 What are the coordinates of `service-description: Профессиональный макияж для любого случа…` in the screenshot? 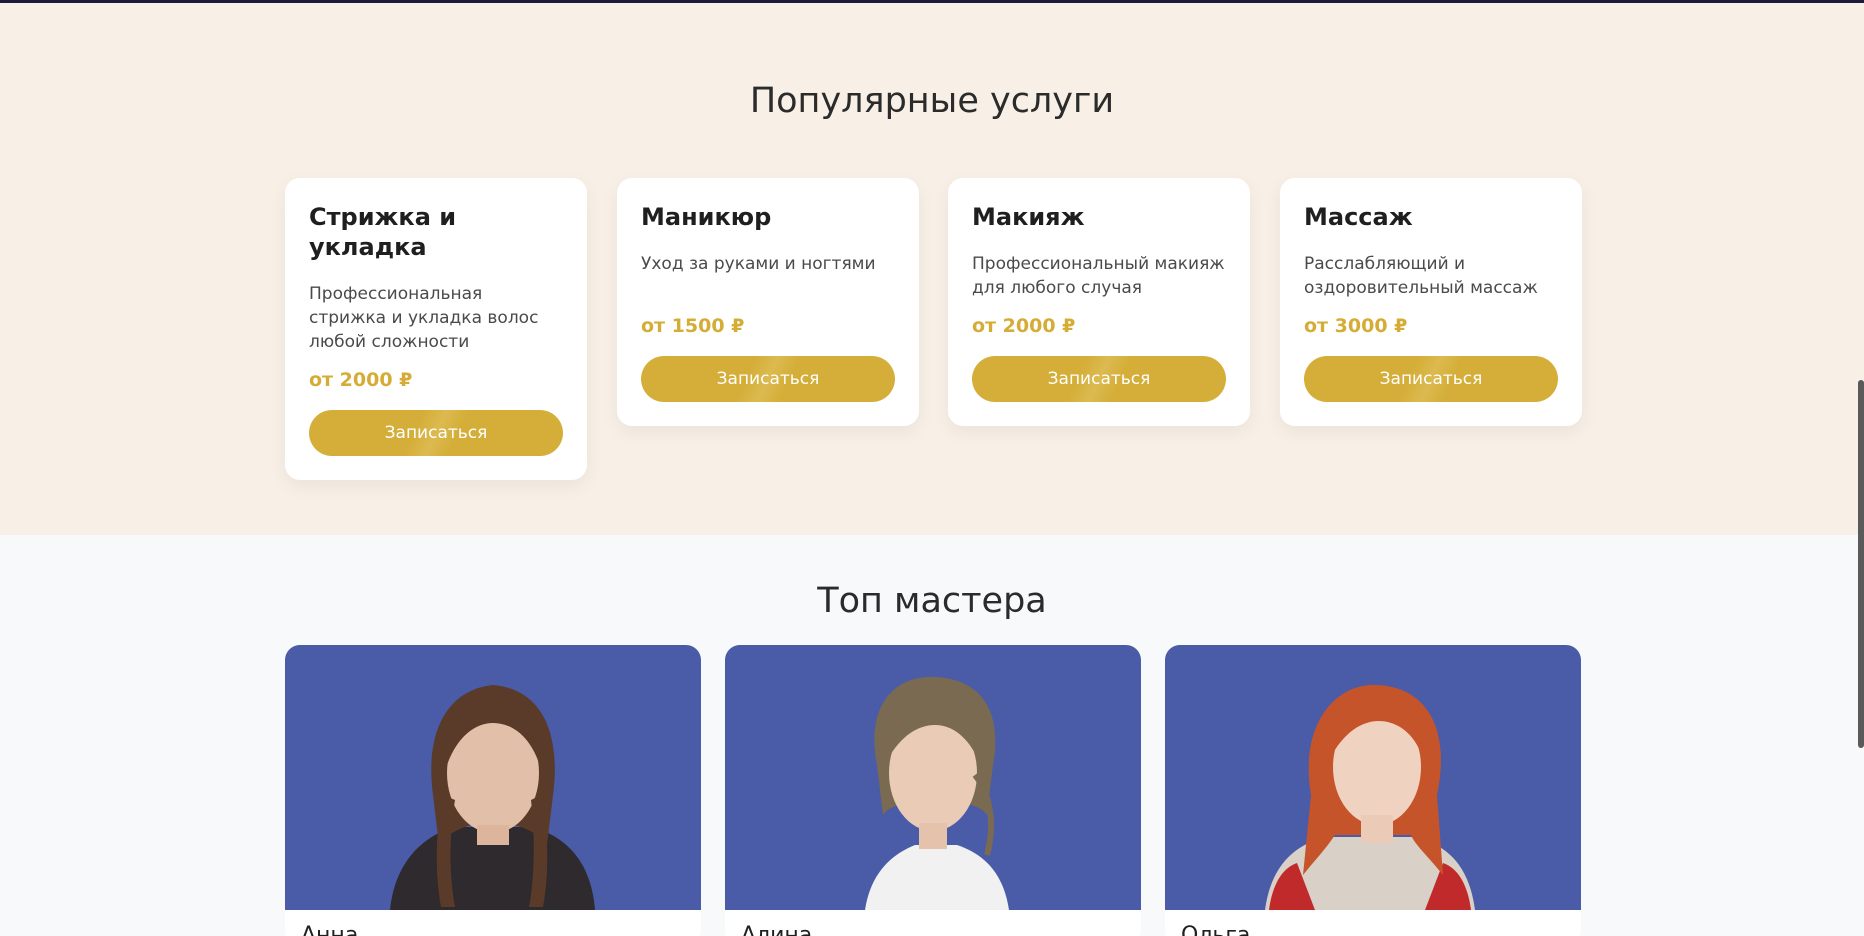 It's located at (1098, 276).